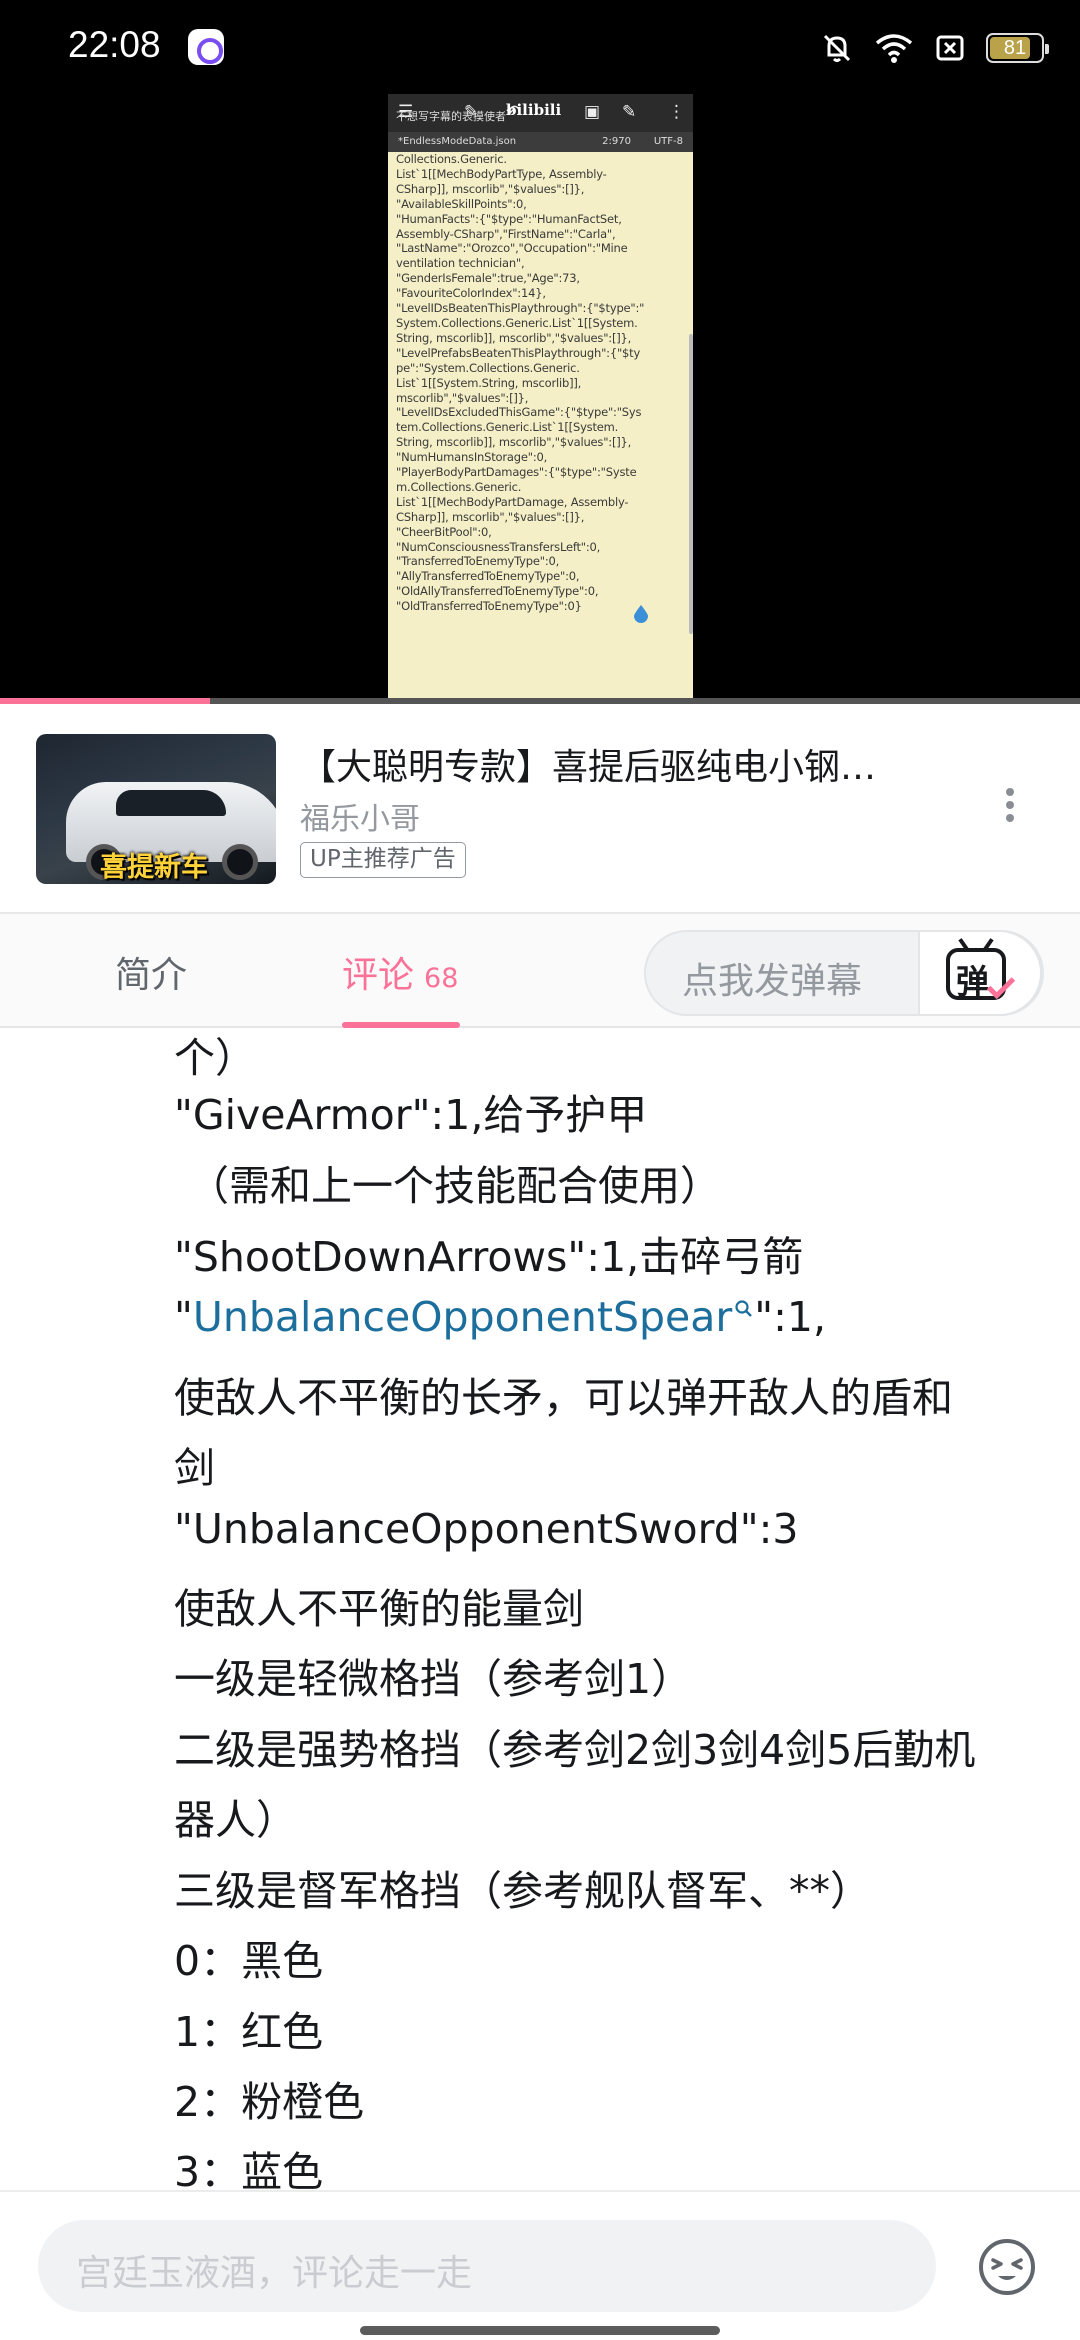 Image resolution: width=1080 pixels, height=2340 pixels. Describe the element at coordinates (114, 44) in the screenshot. I see `status-time: 22:08` at that location.